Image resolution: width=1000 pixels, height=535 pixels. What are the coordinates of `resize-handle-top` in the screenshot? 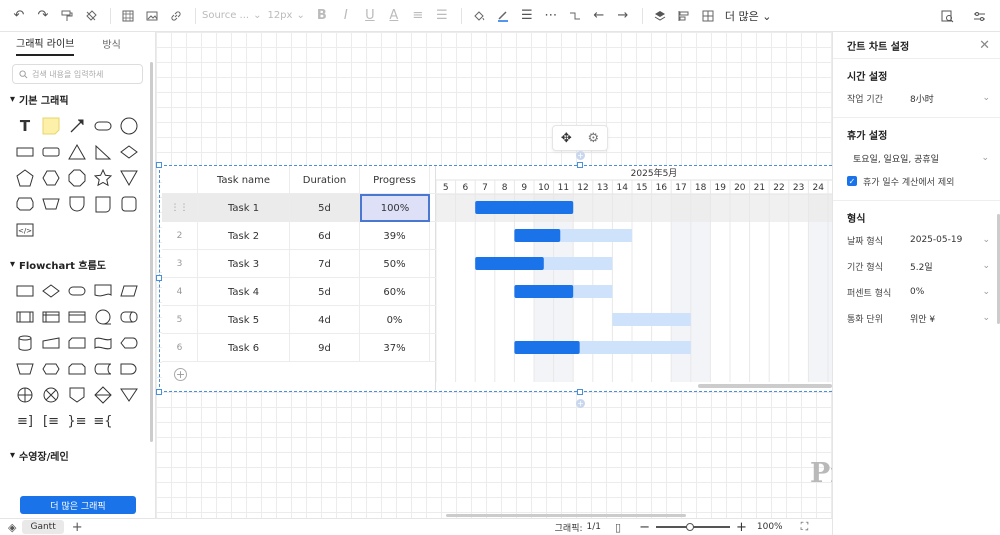 It's located at (580, 165).